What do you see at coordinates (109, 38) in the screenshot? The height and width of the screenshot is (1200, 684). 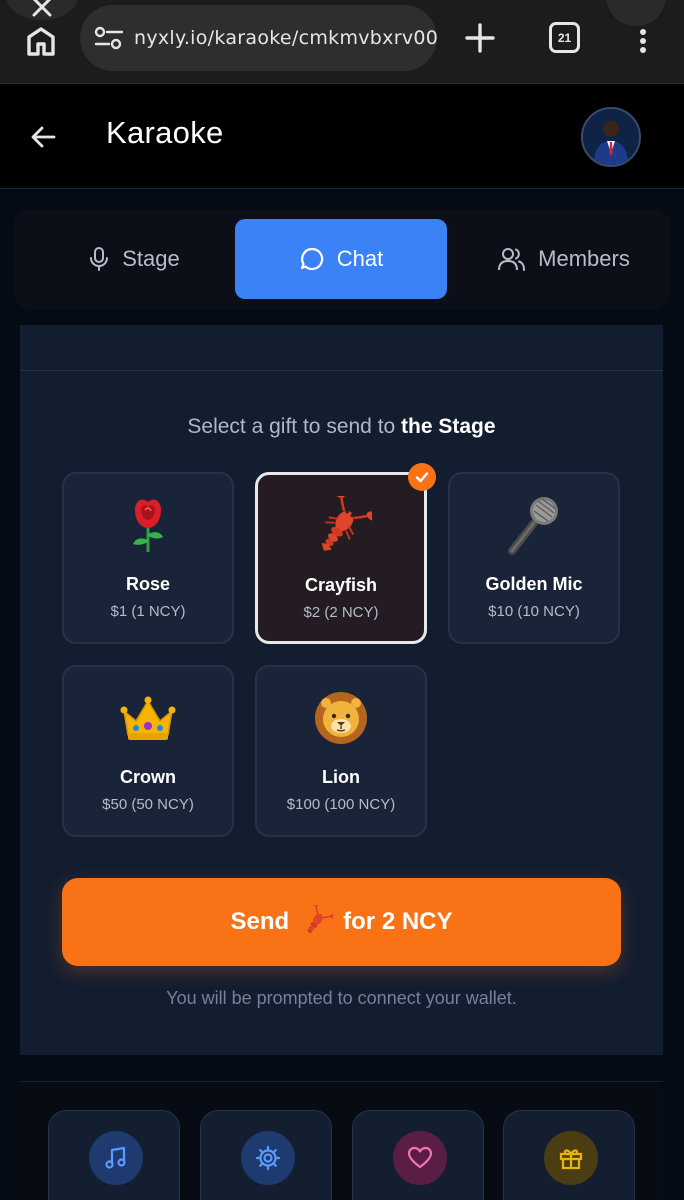 I see `site-settings-icon` at bounding box center [109, 38].